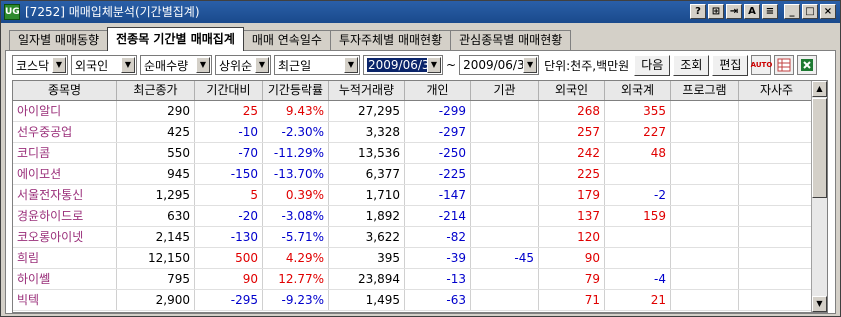 The width and height of the screenshot is (841, 317). I want to click on period-select: 최근일 ▼, so click(317, 65).